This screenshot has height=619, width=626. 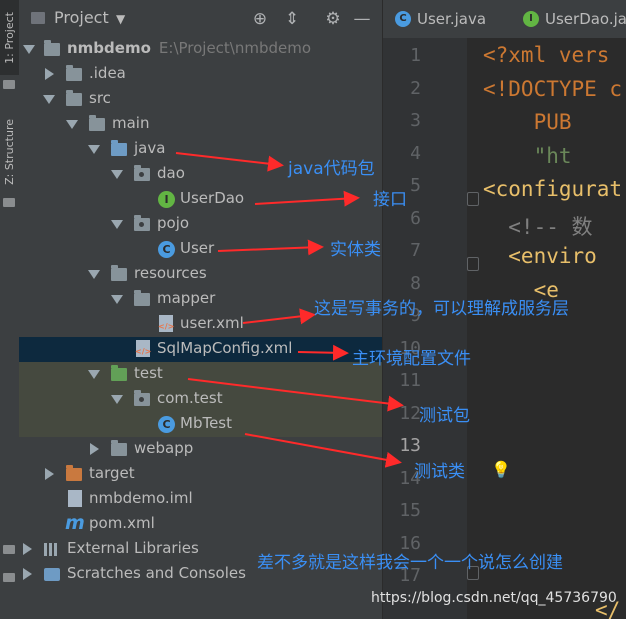 What do you see at coordinates (9, 37) in the screenshot?
I see `project-tool-tab: 1: Project` at bounding box center [9, 37].